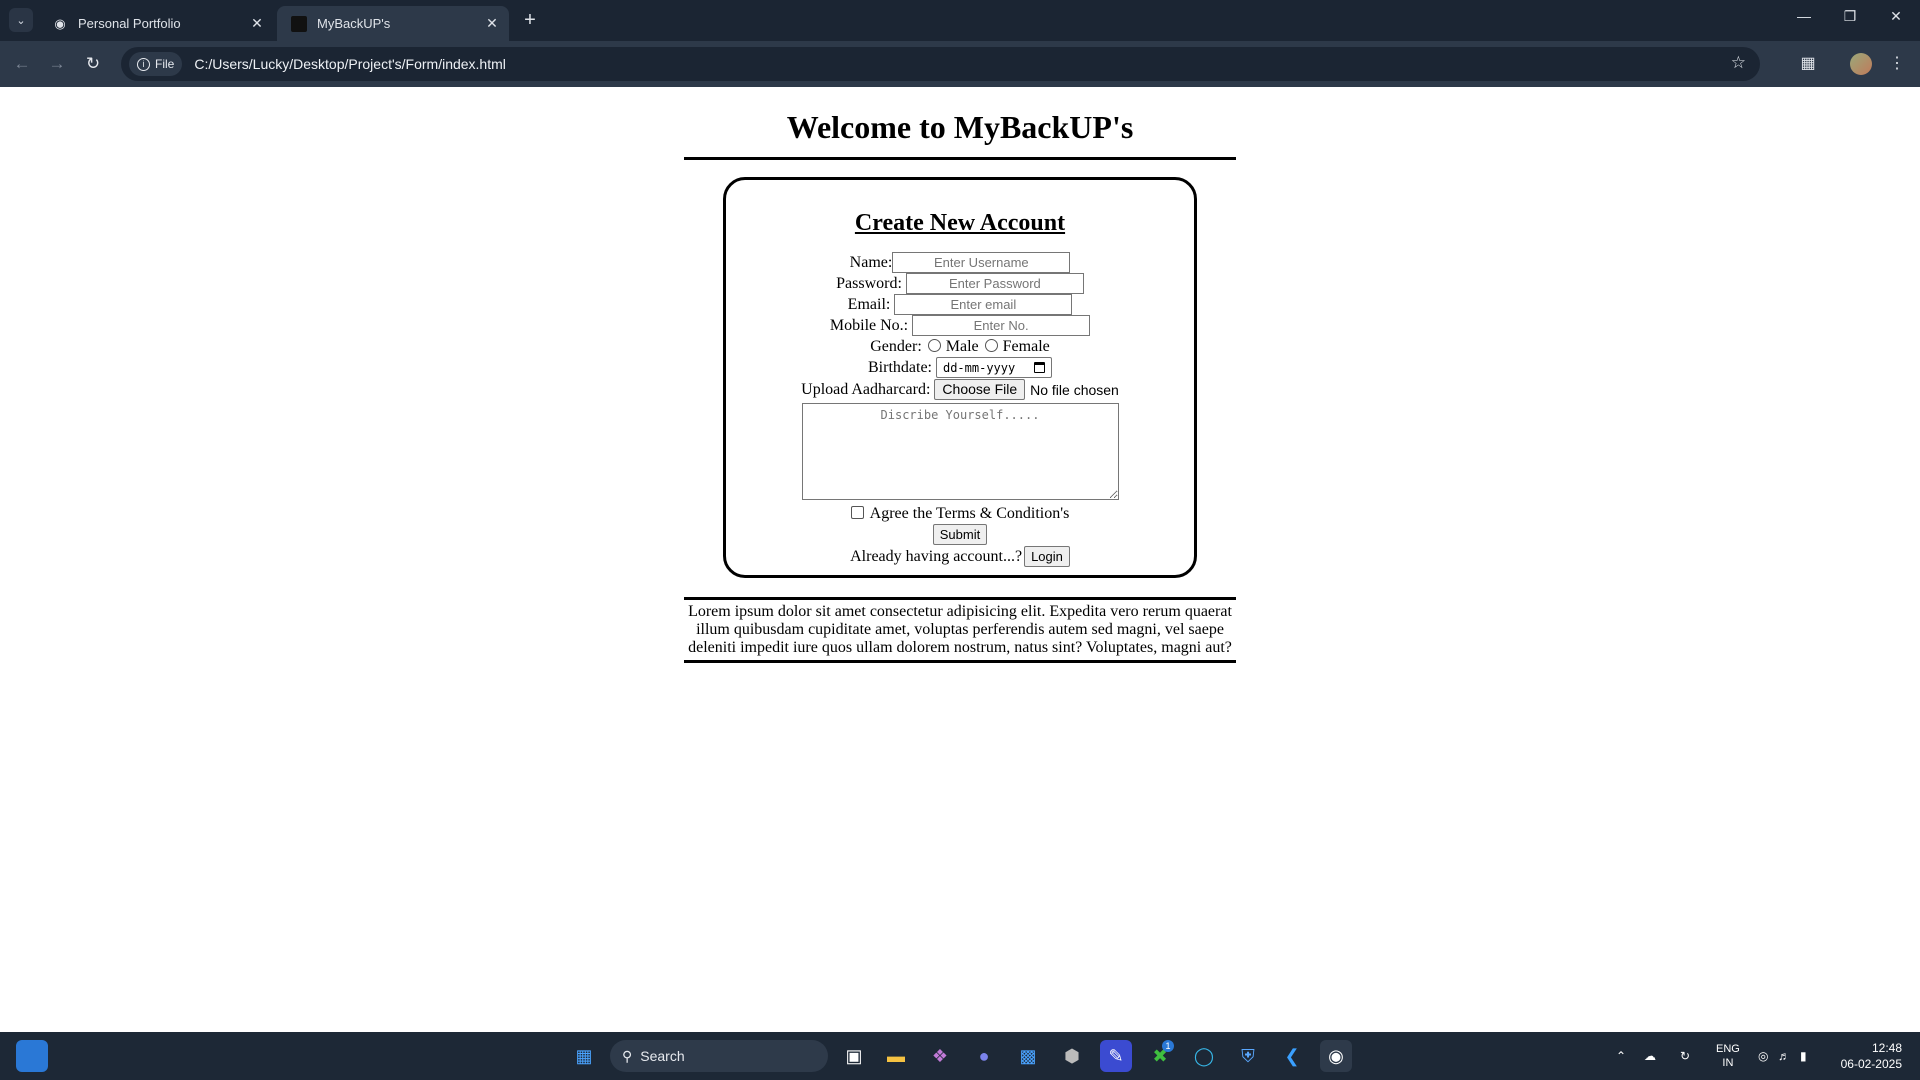 The width and height of the screenshot is (1920, 1080). What do you see at coordinates (1861, 64) in the screenshot?
I see `profile-avatar` at bounding box center [1861, 64].